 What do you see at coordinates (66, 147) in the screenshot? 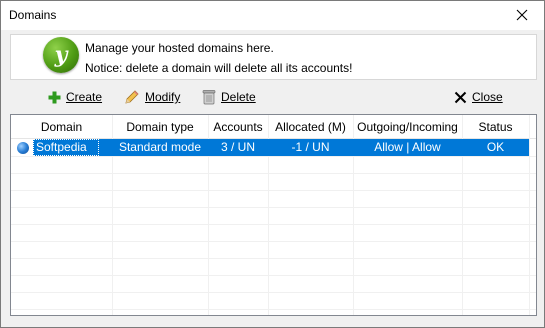
I see `focus-rectangle` at bounding box center [66, 147].